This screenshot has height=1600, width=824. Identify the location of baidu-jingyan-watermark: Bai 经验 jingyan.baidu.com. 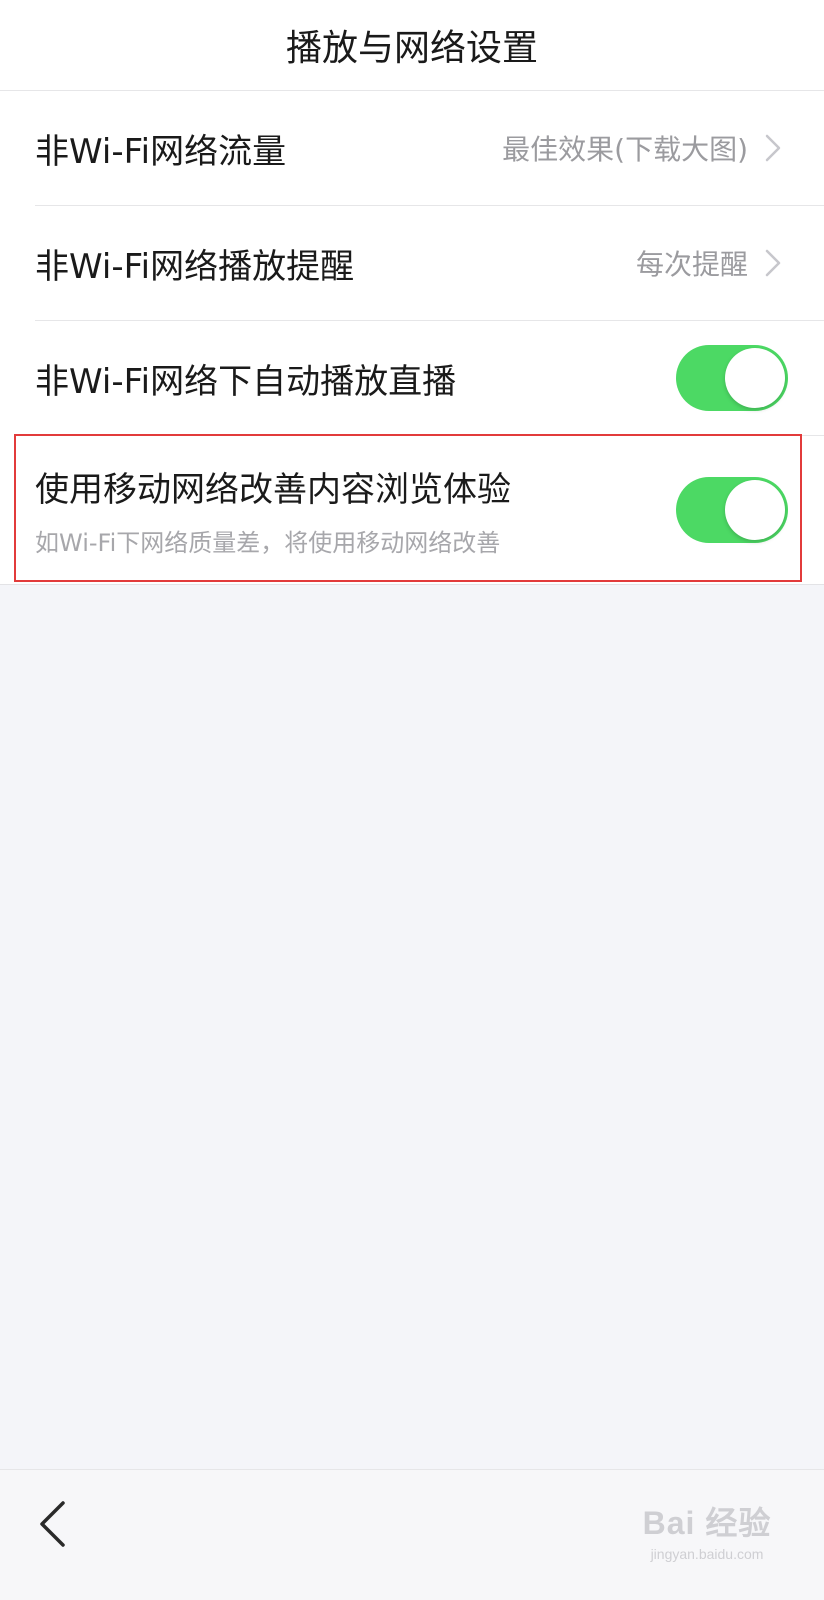
(707, 1530).